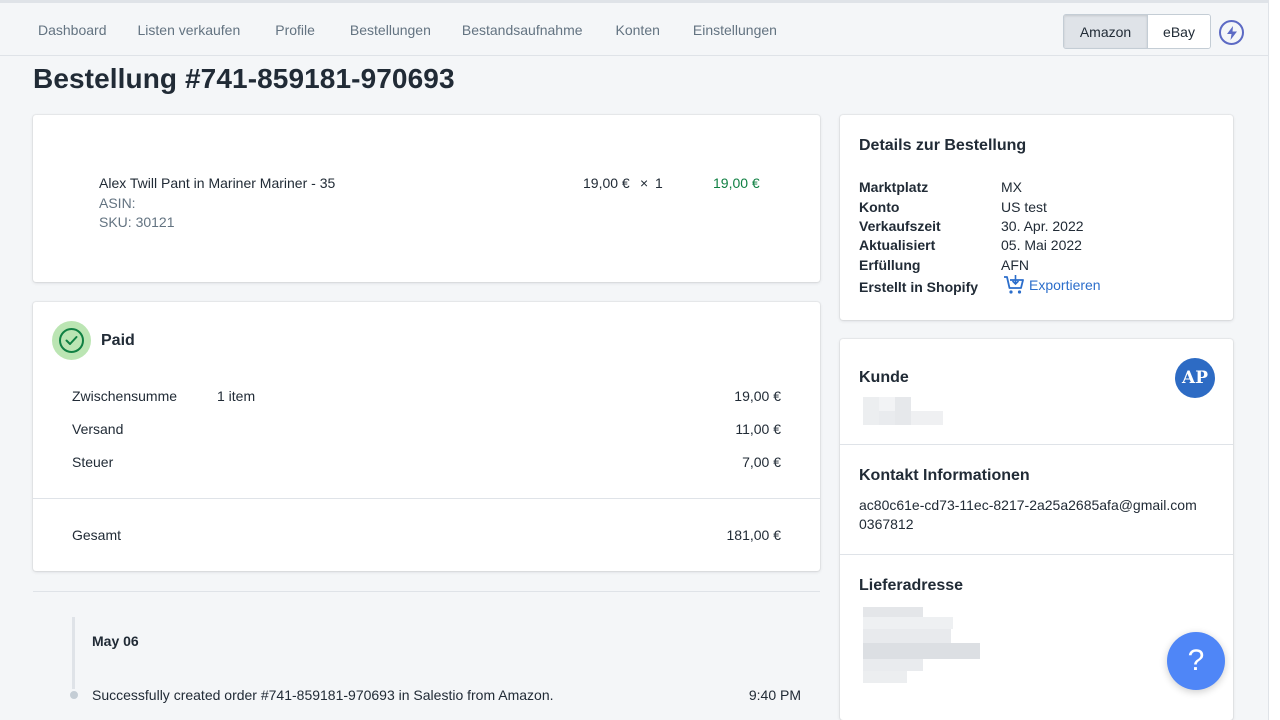 Image resolution: width=1280 pixels, height=720 pixels. What do you see at coordinates (1014, 285) in the screenshot?
I see `cart-download-icon` at bounding box center [1014, 285].